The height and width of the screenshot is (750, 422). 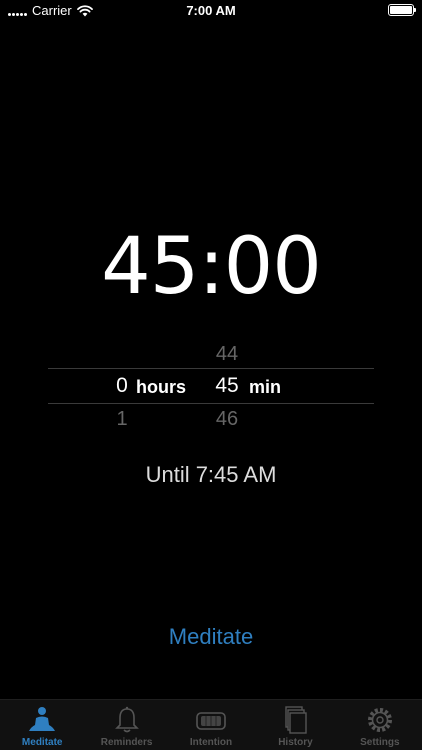 What do you see at coordinates (380, 742) in the screenshot?
I see `tab-label: Settings` at bounding box center [380, 742].